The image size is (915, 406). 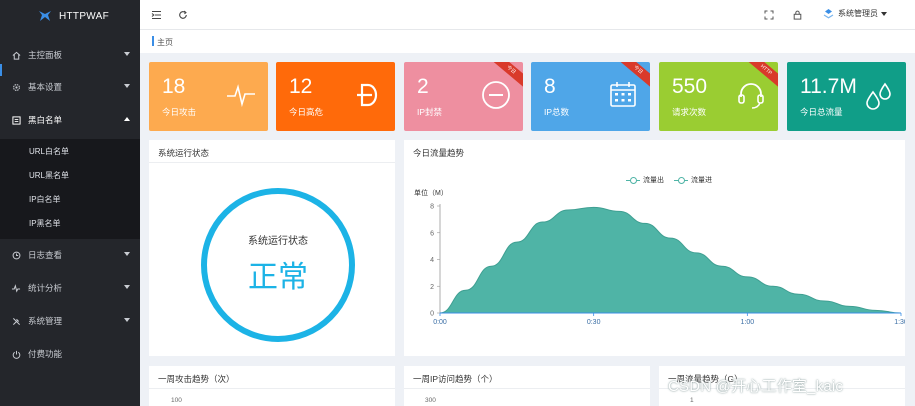 I want to click on breadcrumb-marker, so click(x=153, y=41).